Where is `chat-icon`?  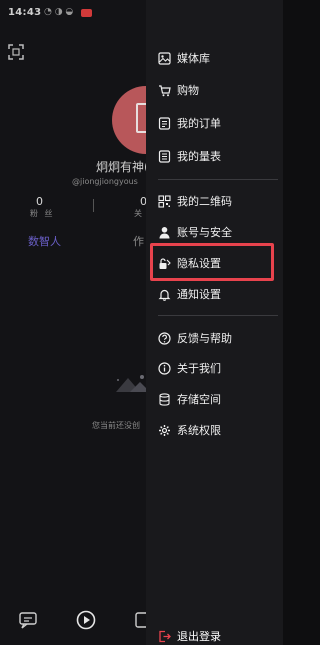
chat-icon is located at coordinates (28, 620).